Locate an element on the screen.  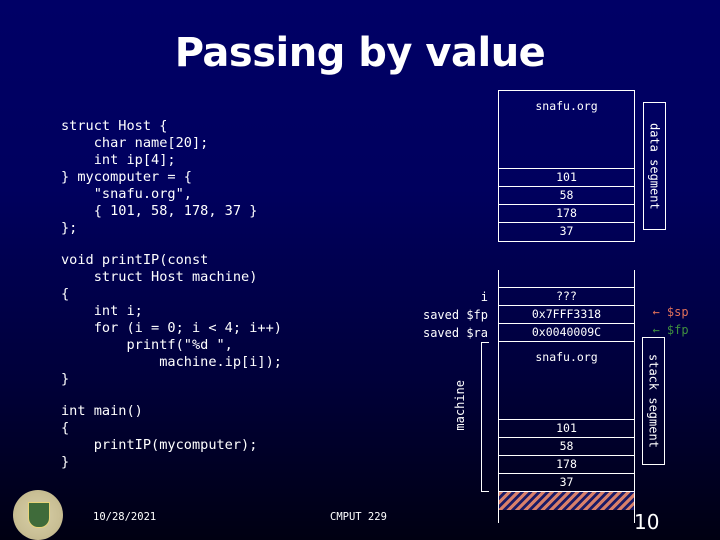
stack-saved-ra-value: 0x0040009C is located at coordinates (566, 332).